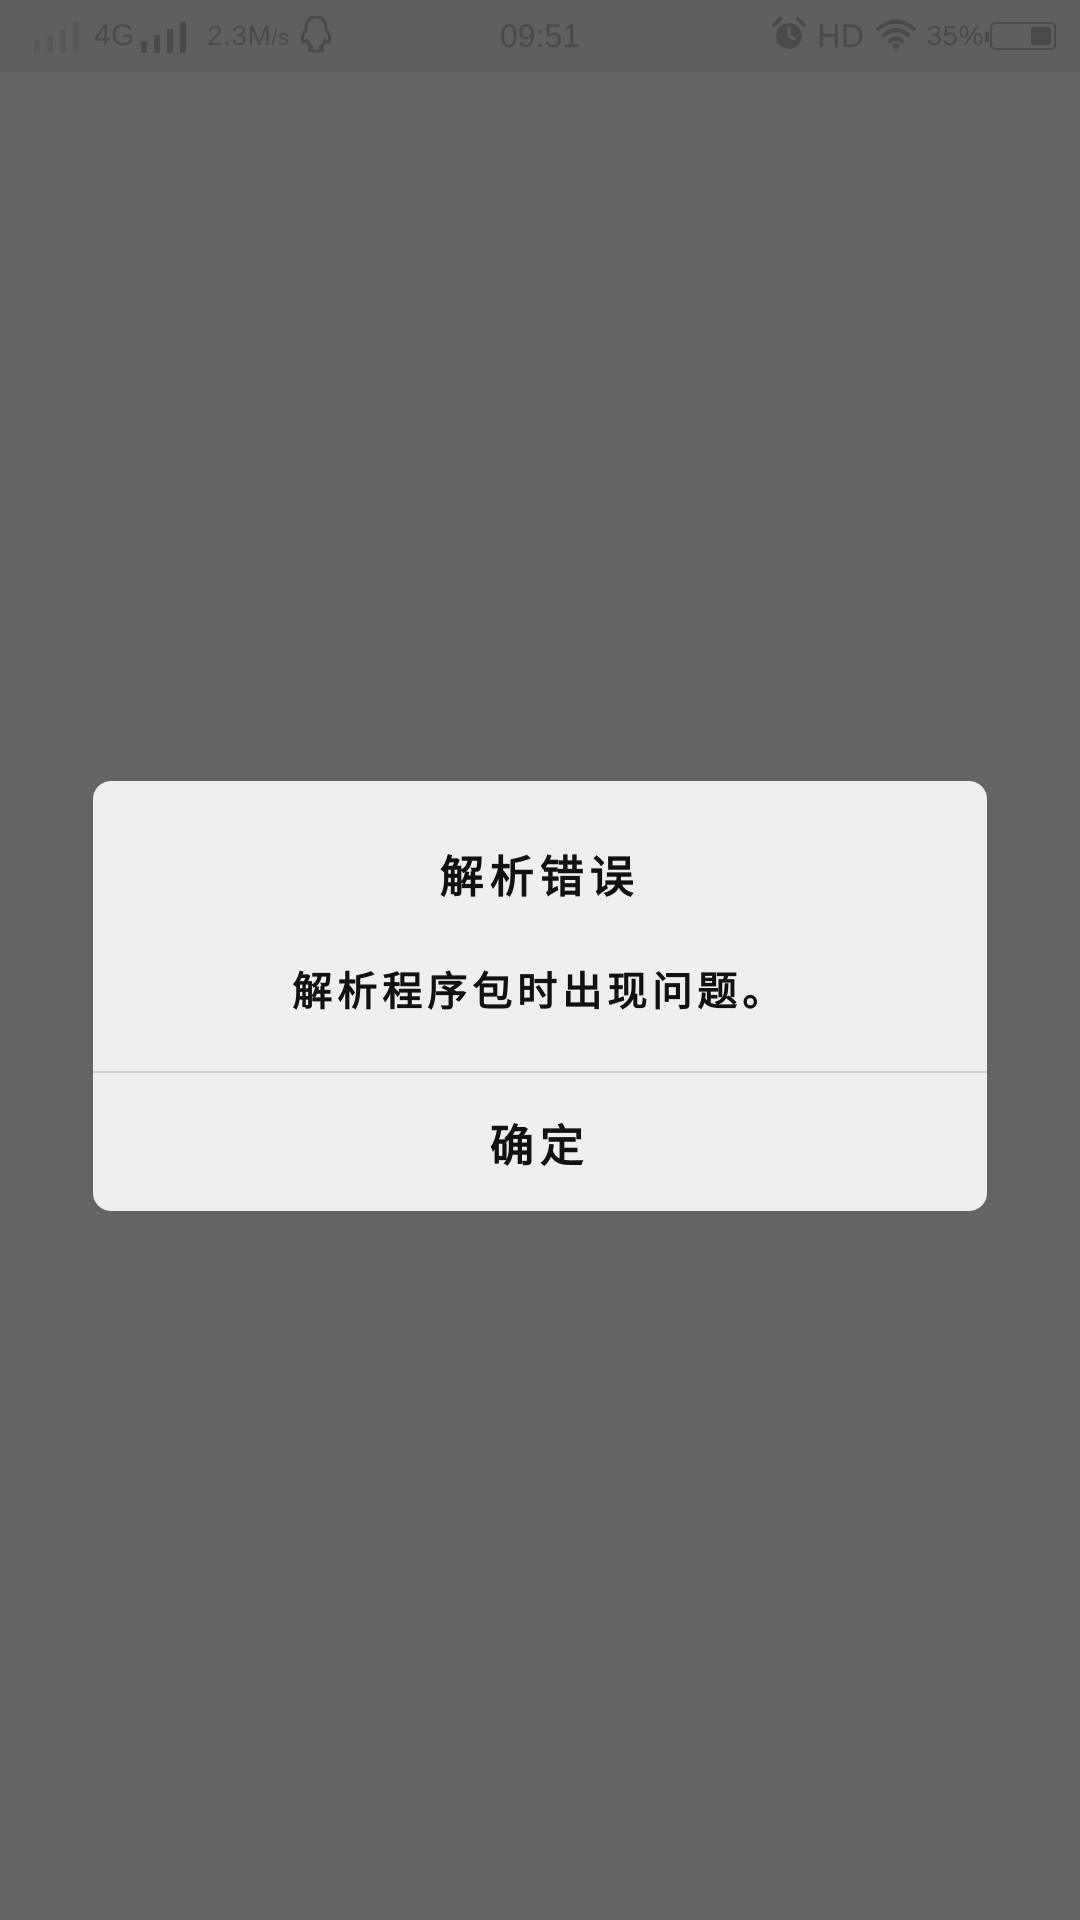  Describe the element at coordinates (987, 37) in the screenshot. I see `battery-nub` at that location.